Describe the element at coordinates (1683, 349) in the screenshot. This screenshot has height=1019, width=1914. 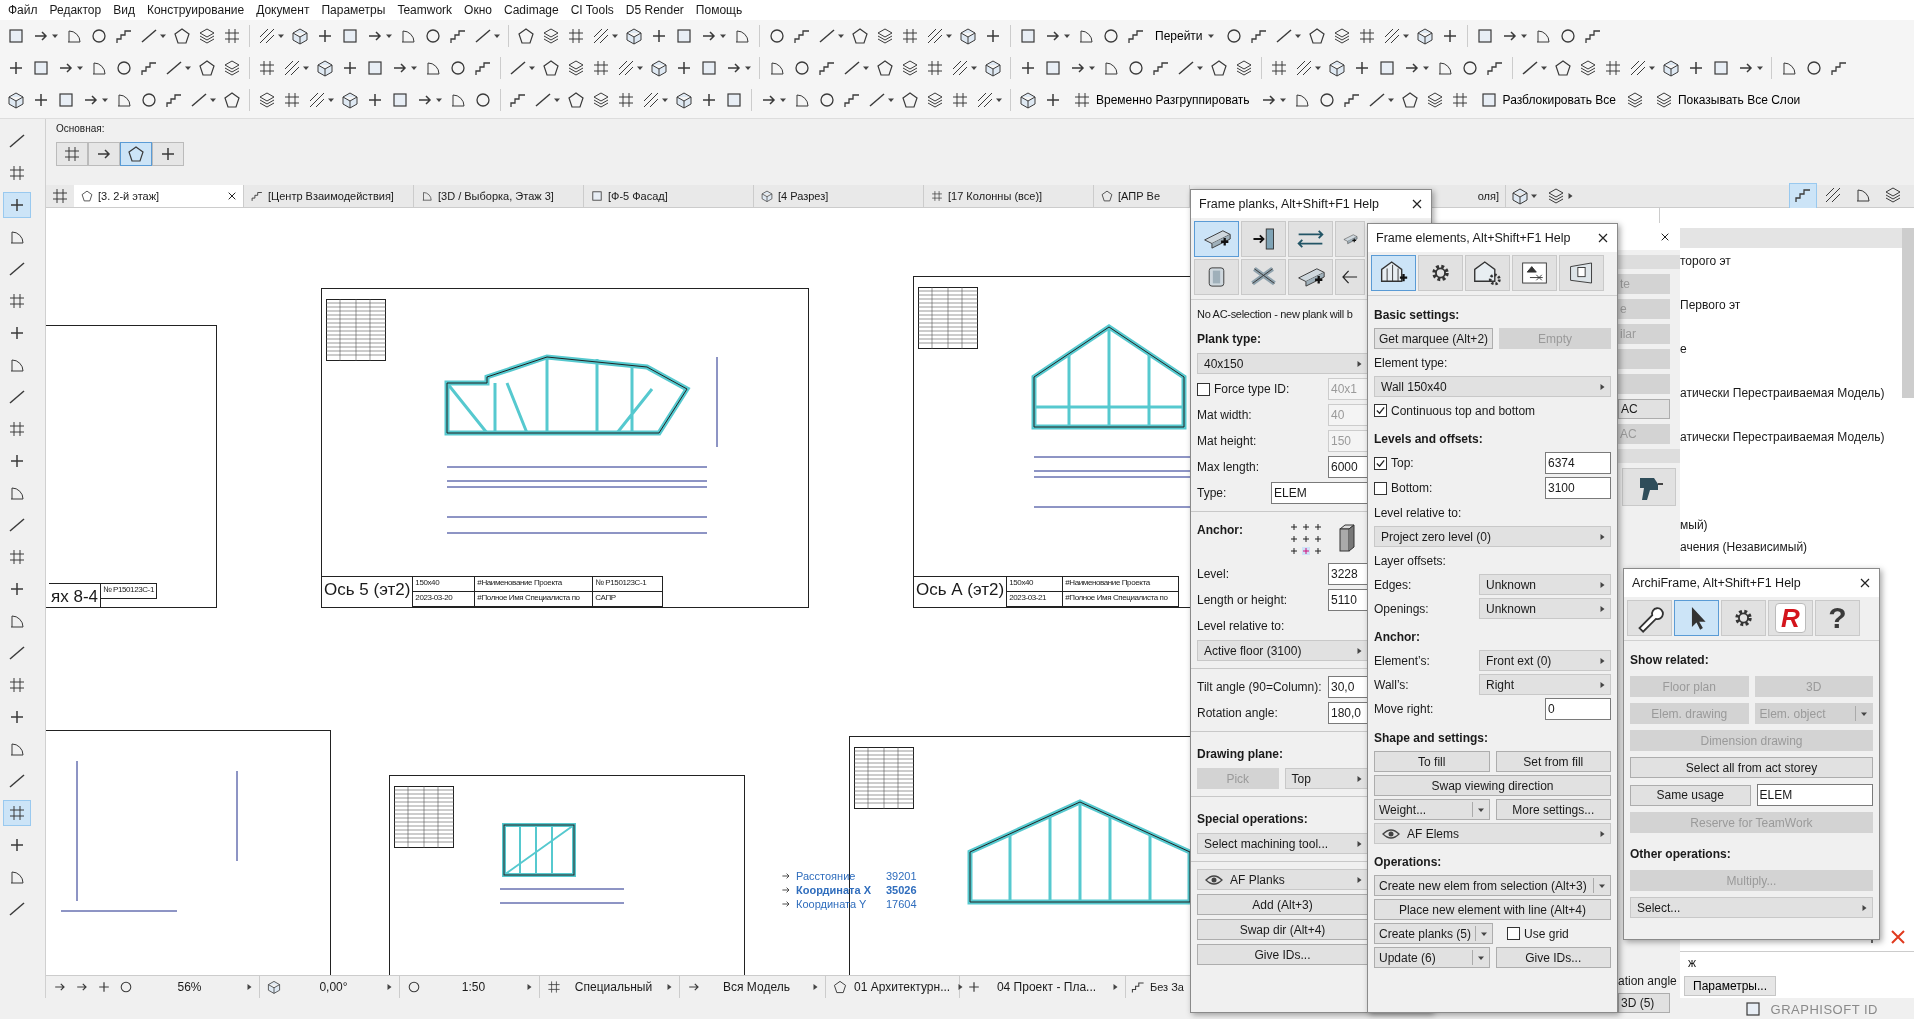
I see `navigator-item: е` at that location.